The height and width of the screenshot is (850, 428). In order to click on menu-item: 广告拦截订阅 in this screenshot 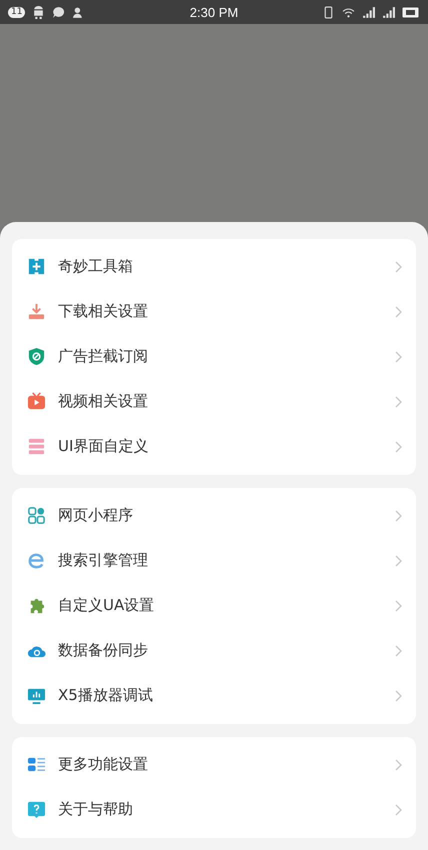, I will do `click(214, 356)`.